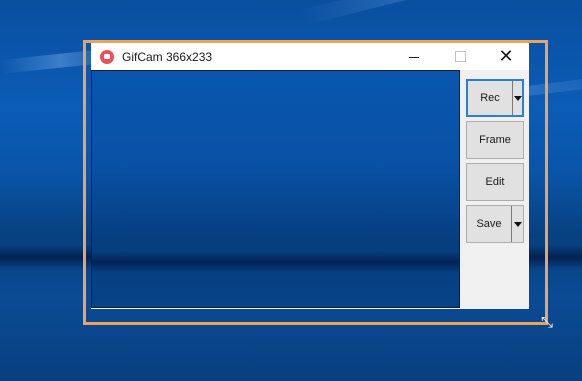 Image resolution: width=582 pixels, height=381 pixels. I want to click on save-label: Save, so click(489, 224).